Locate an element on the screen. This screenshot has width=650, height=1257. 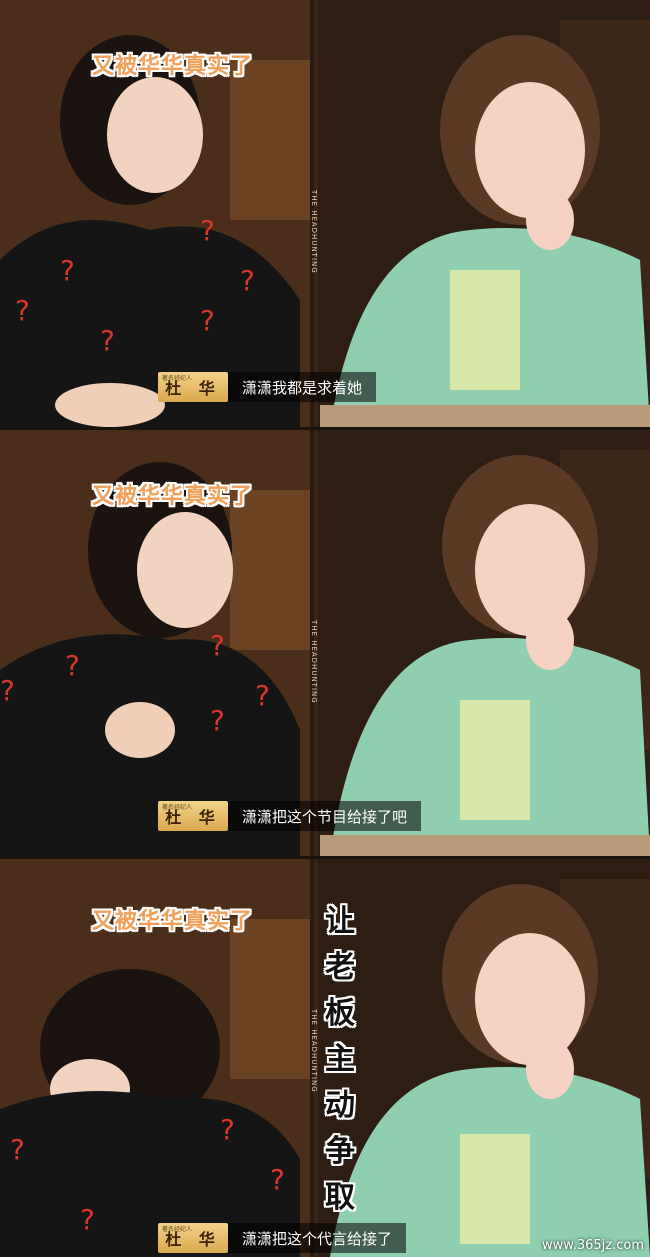
vertical-caption-char: 板 is located at coordinates (340, 1013).